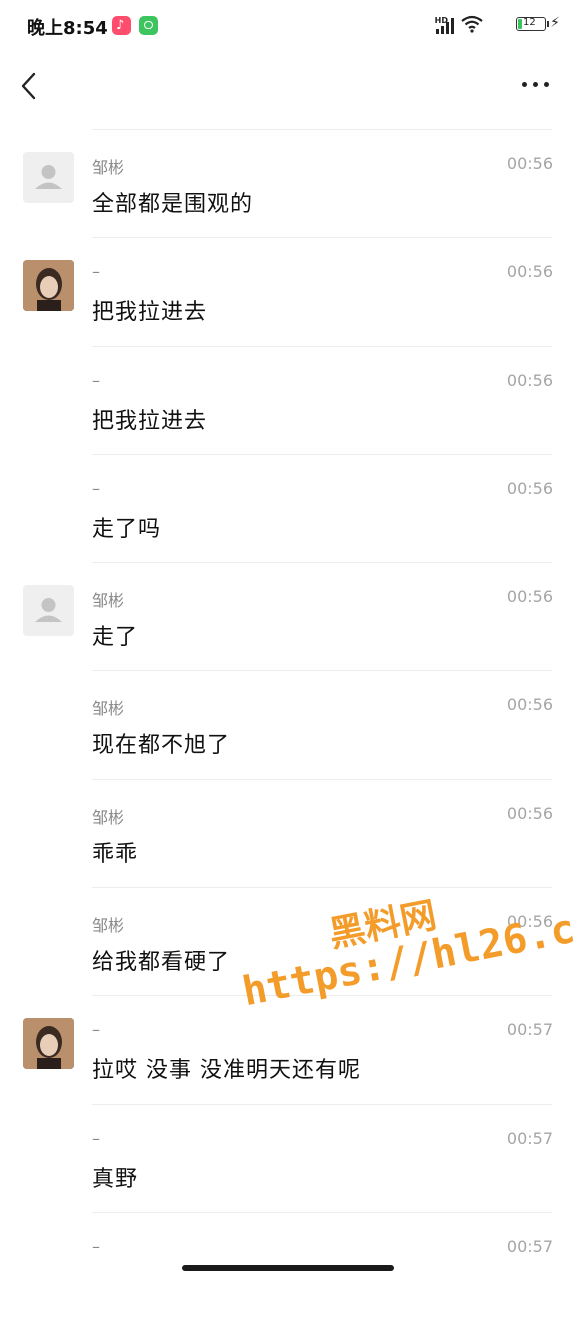 This screenshot has height=1321, width=576. I want to click on message-text: 给我都看硬了, so click(161, 963).